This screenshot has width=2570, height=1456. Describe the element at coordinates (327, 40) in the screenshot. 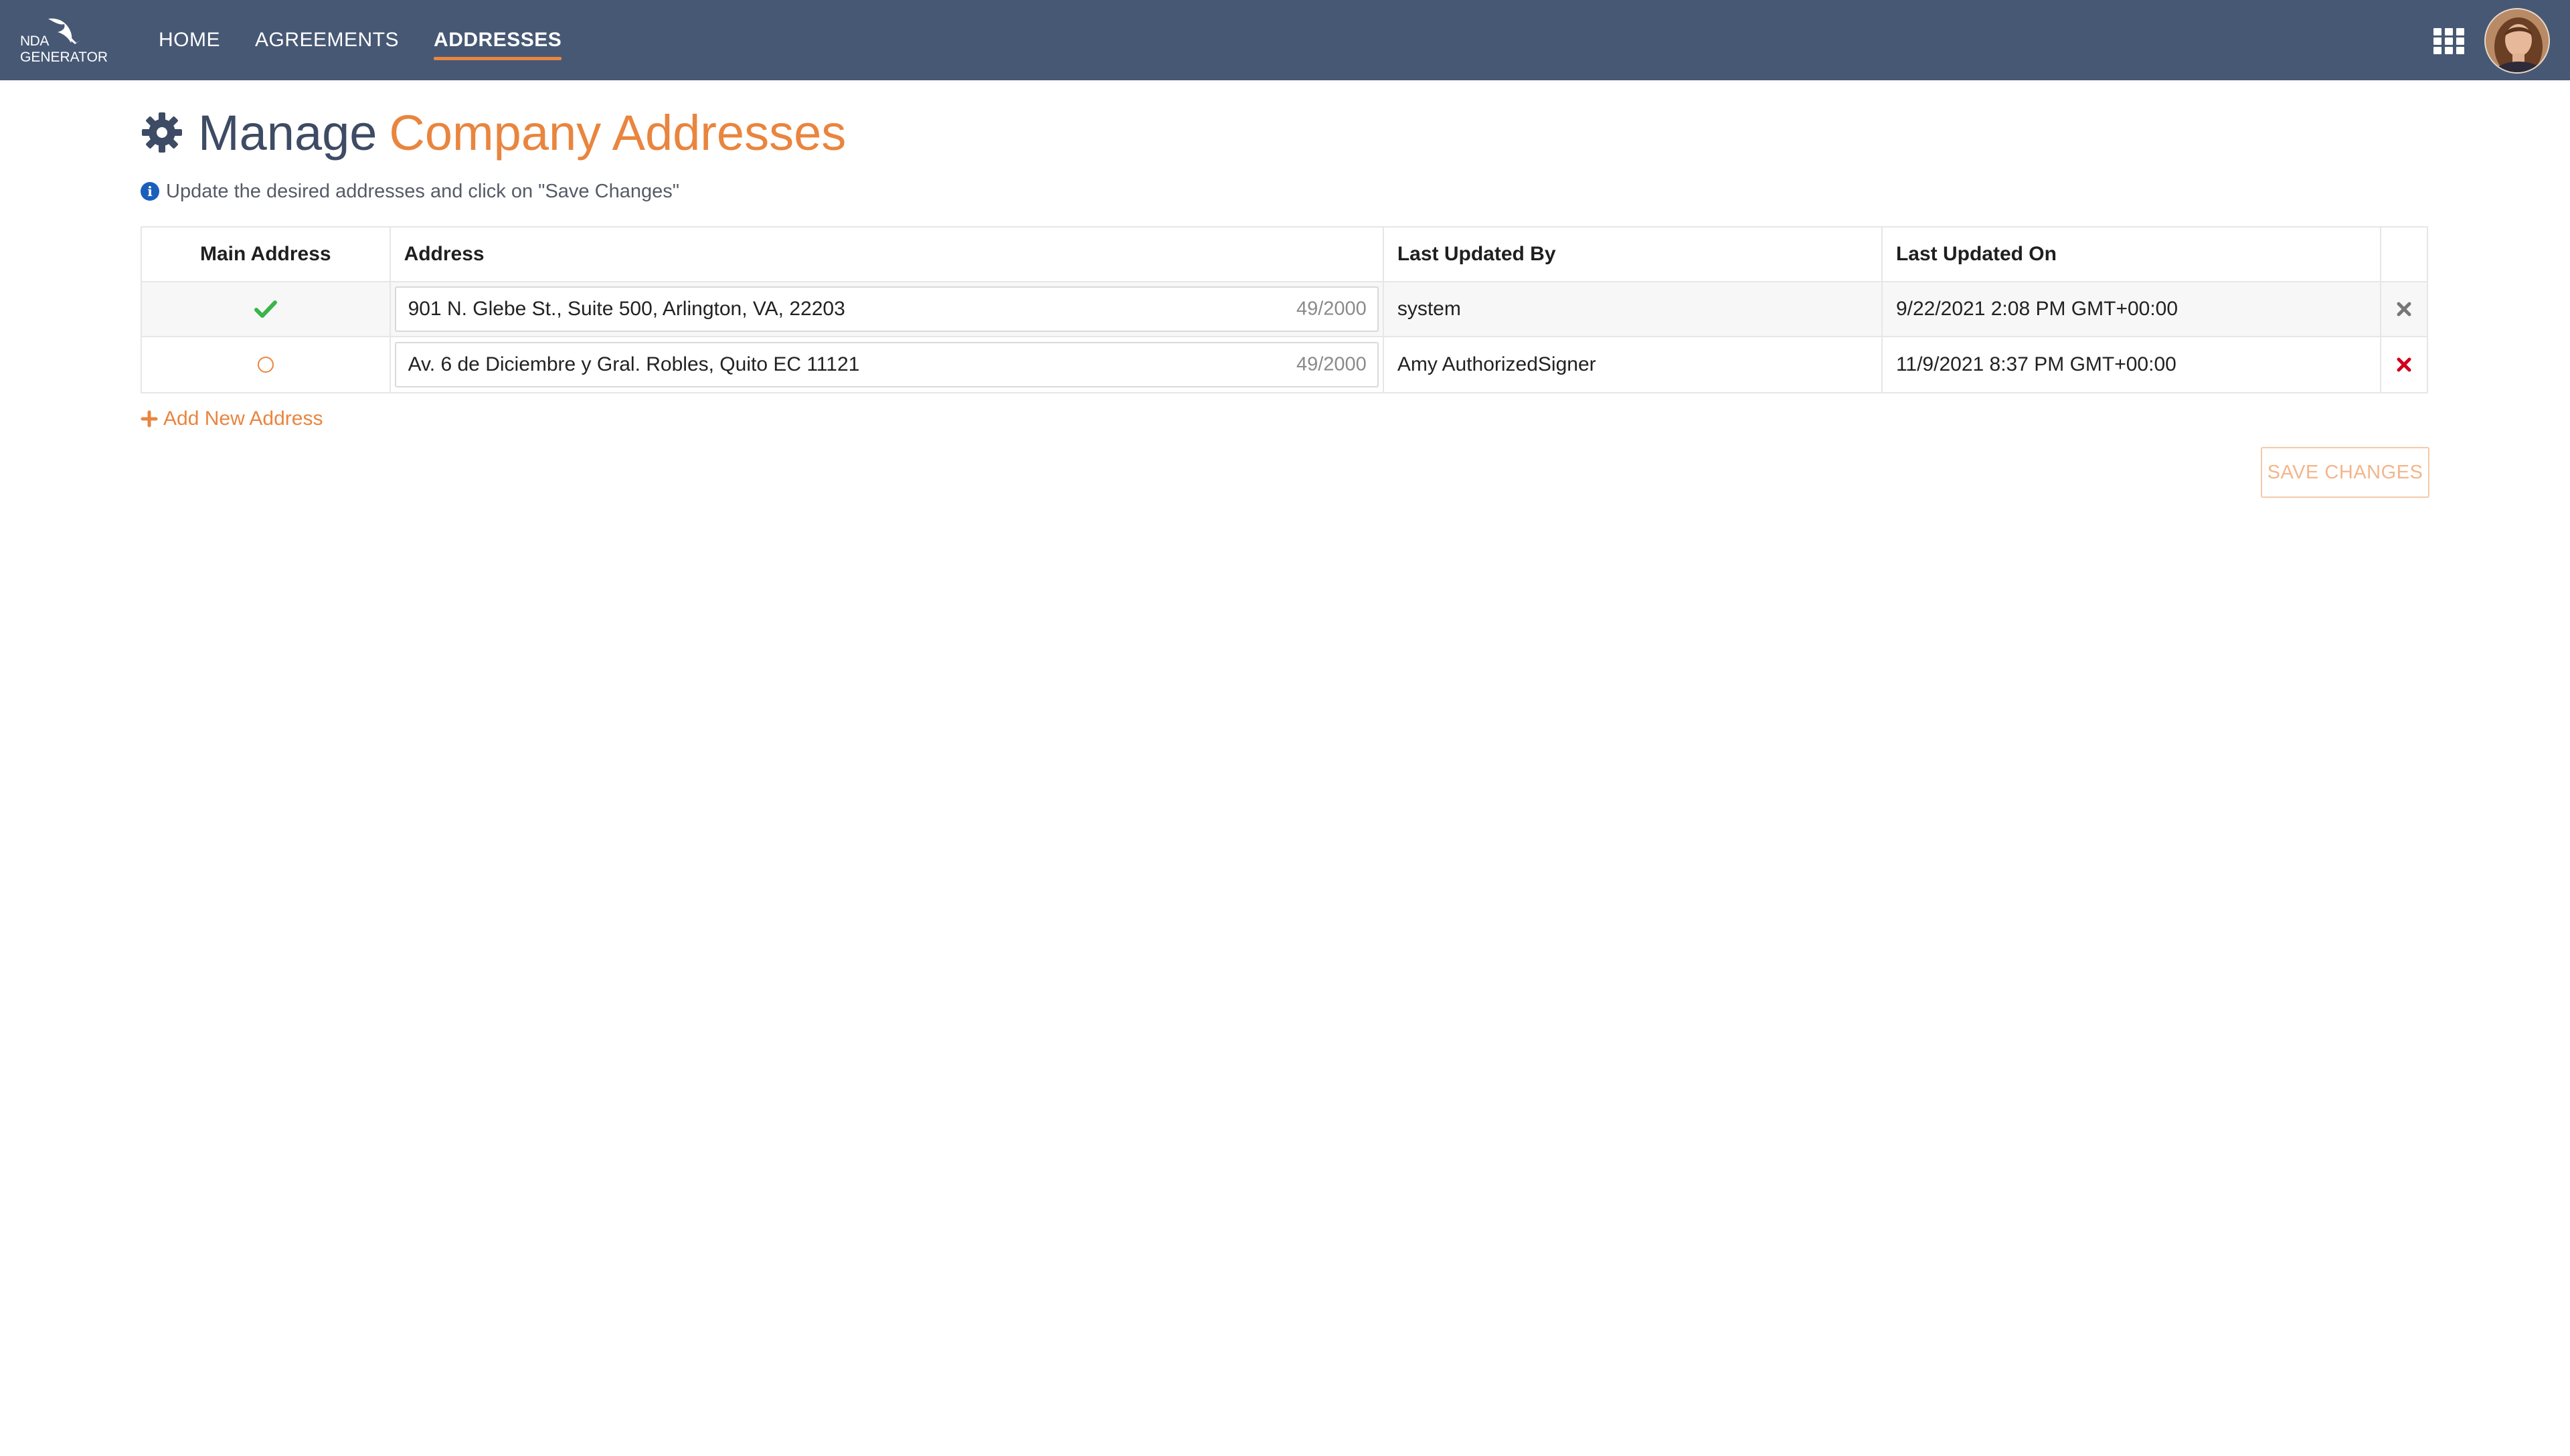

I see `nav-agreements: AGREEMENTS` at that location.